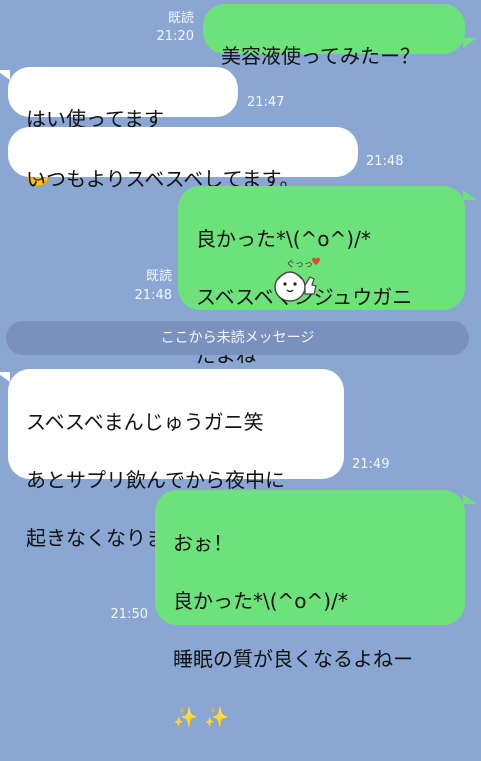  I want to click on message-bubble-incoming: はい使ってます, so click(123, 127).